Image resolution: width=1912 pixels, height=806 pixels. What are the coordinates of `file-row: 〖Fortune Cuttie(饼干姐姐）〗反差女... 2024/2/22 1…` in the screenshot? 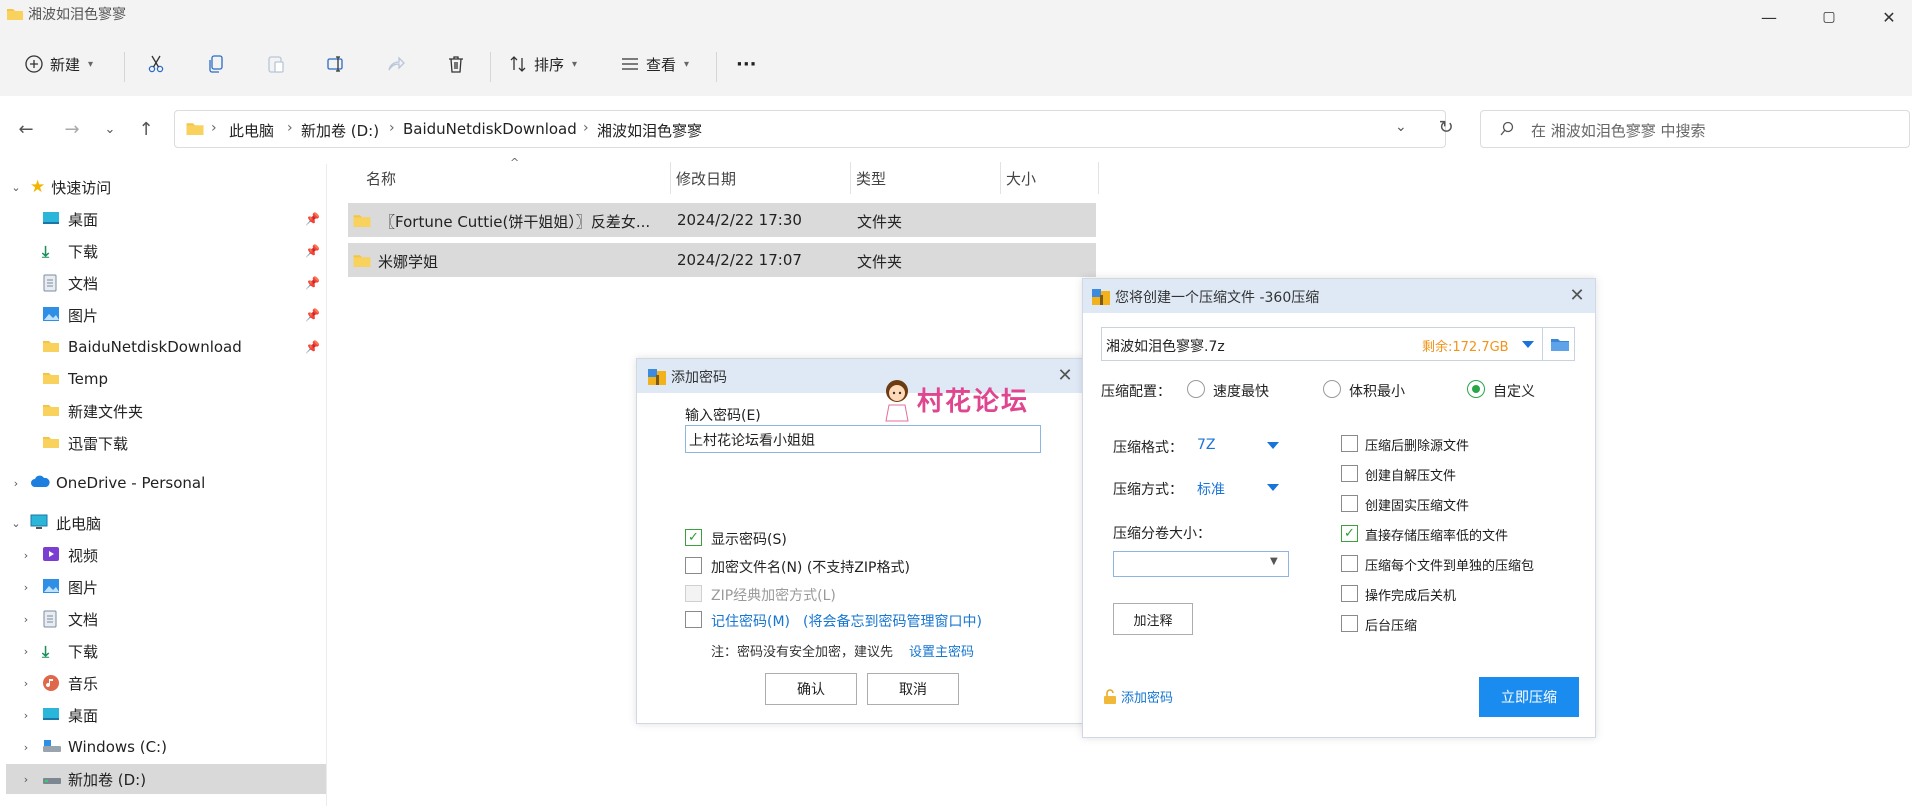 It's located at (722, 220).